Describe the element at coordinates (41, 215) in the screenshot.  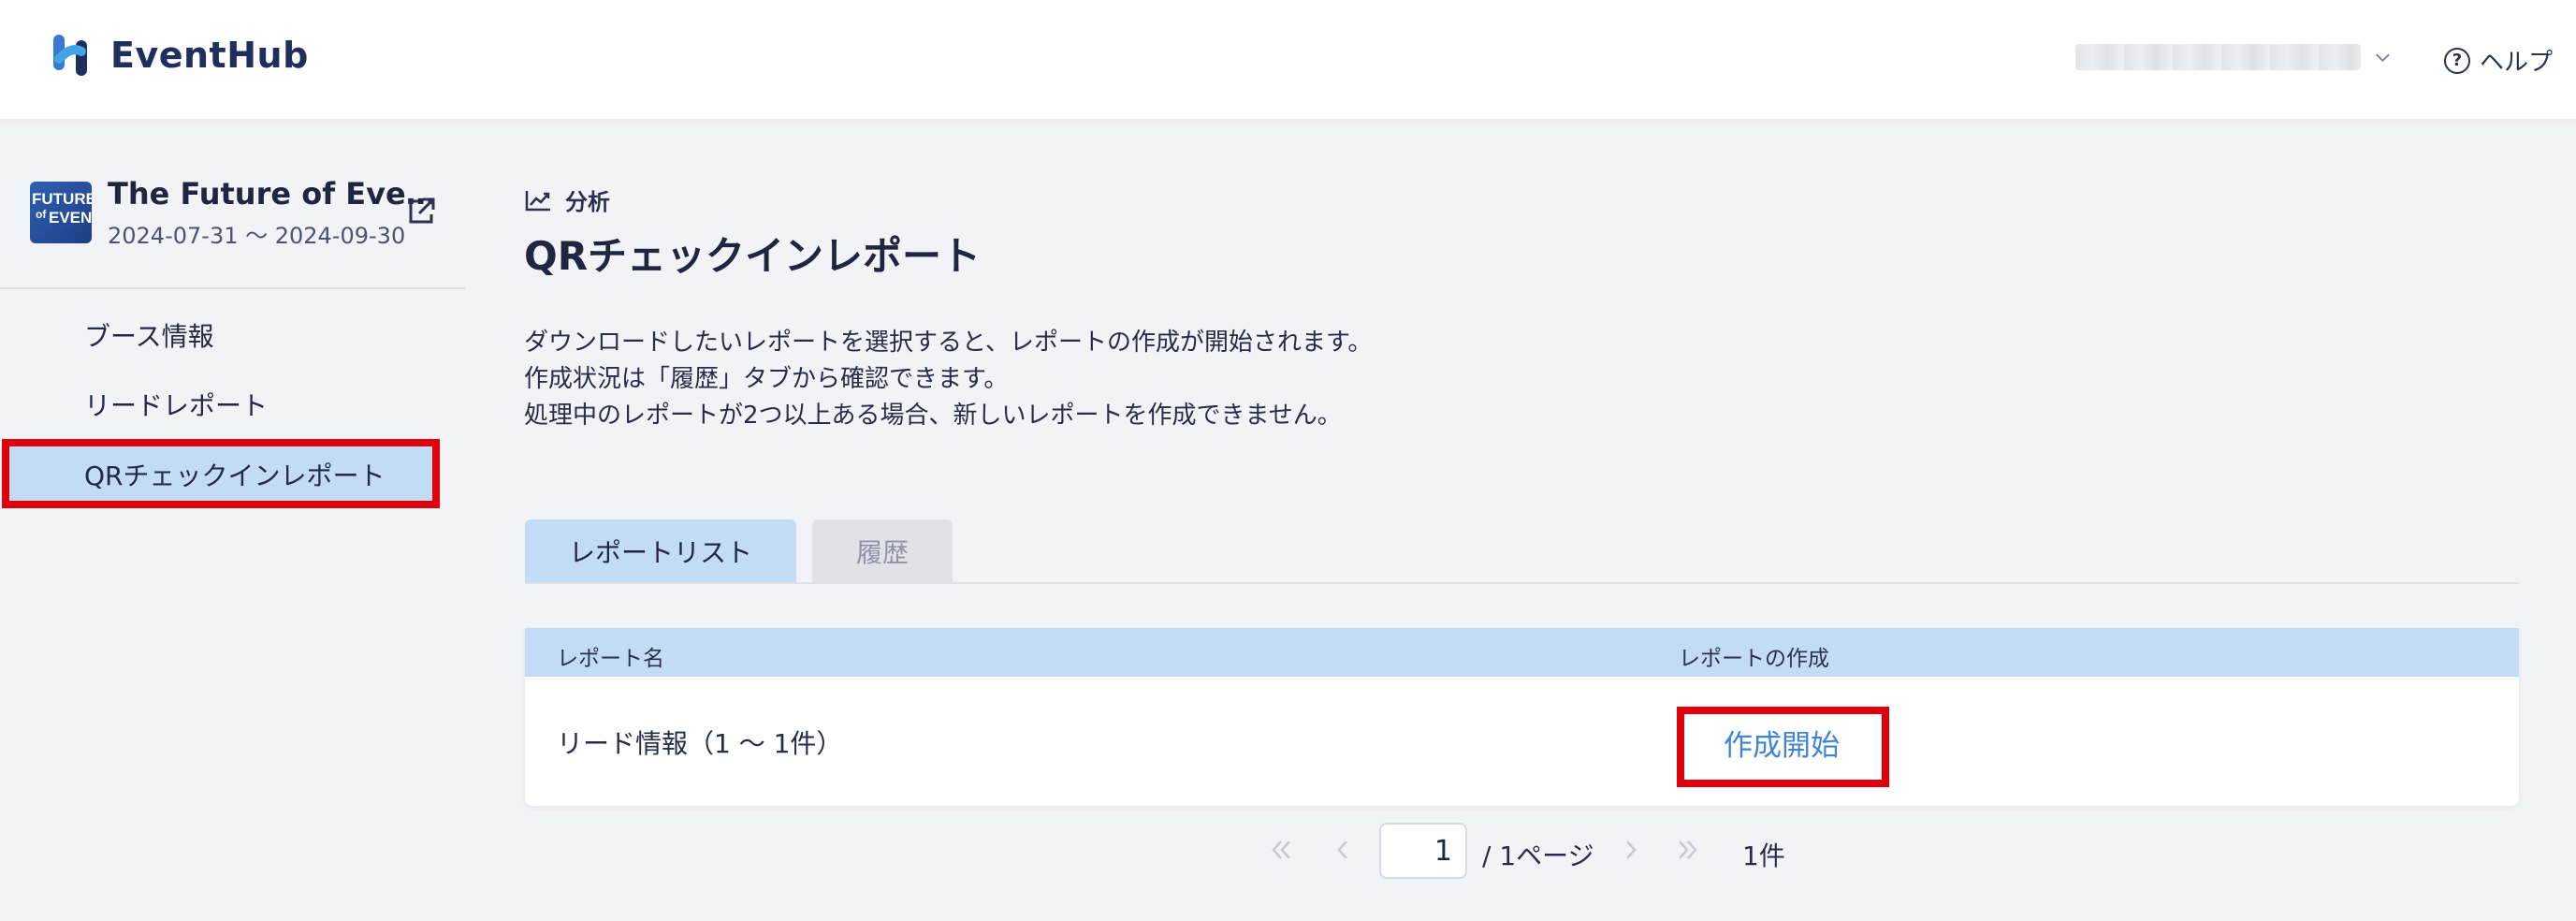
I see `thumbnail-line: of` at that location.